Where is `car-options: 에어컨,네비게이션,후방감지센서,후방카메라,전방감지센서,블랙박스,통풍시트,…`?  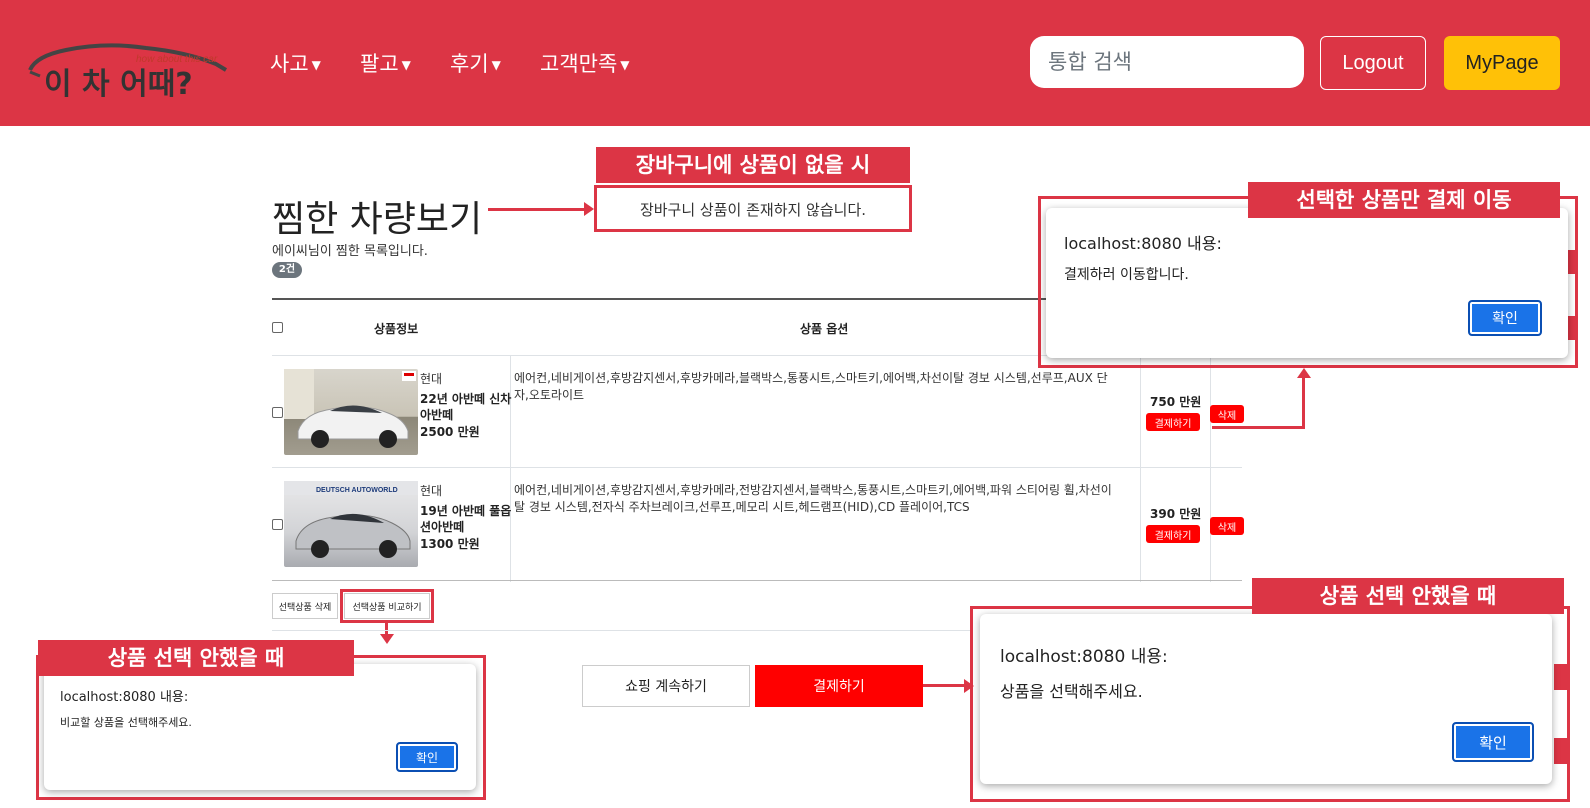
car-options: 에어컨,네비게이션,후방감지센서,후방카메라,전방감지센서,블랙박스,통풍시트,… is located at coordinates (813, 498).